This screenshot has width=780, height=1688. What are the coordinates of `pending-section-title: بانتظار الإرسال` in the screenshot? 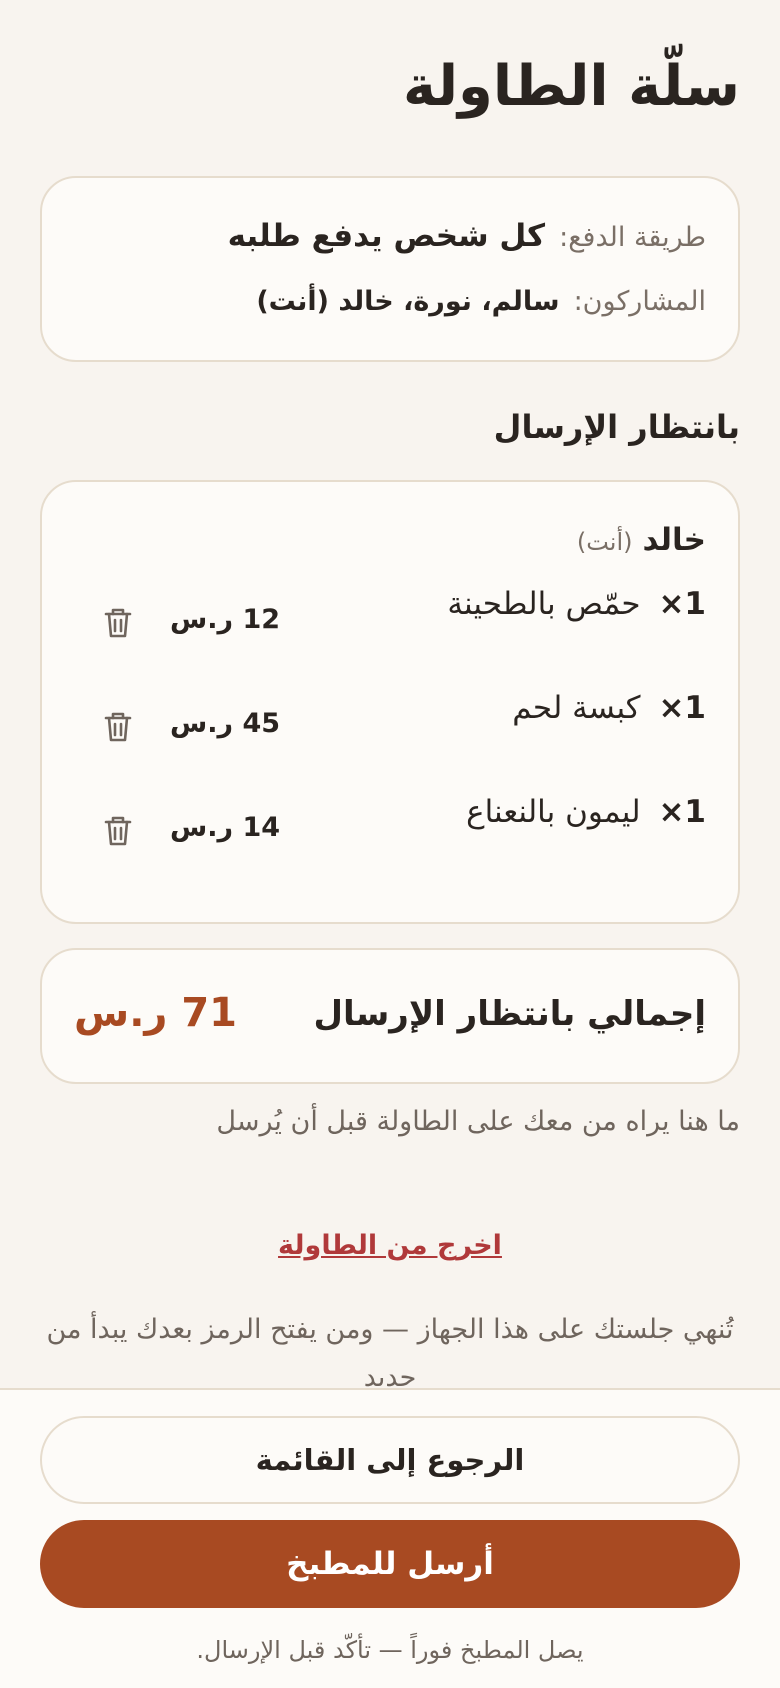 It's located at (616, 427).